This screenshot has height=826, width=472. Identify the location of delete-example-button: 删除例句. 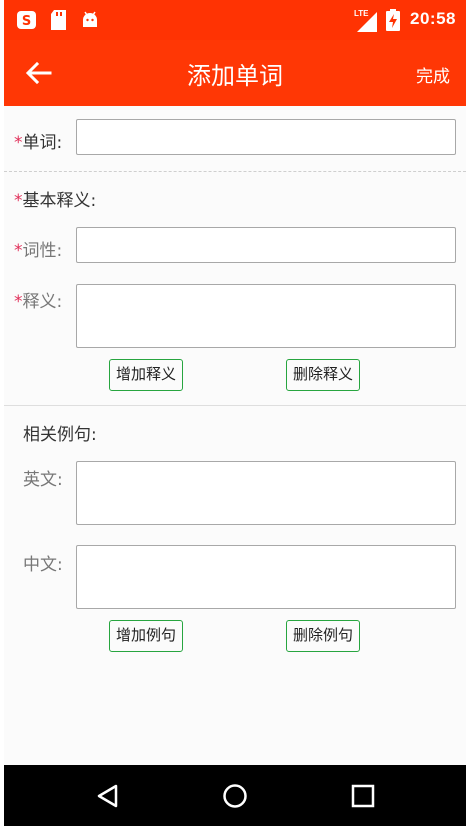
(323, 636).